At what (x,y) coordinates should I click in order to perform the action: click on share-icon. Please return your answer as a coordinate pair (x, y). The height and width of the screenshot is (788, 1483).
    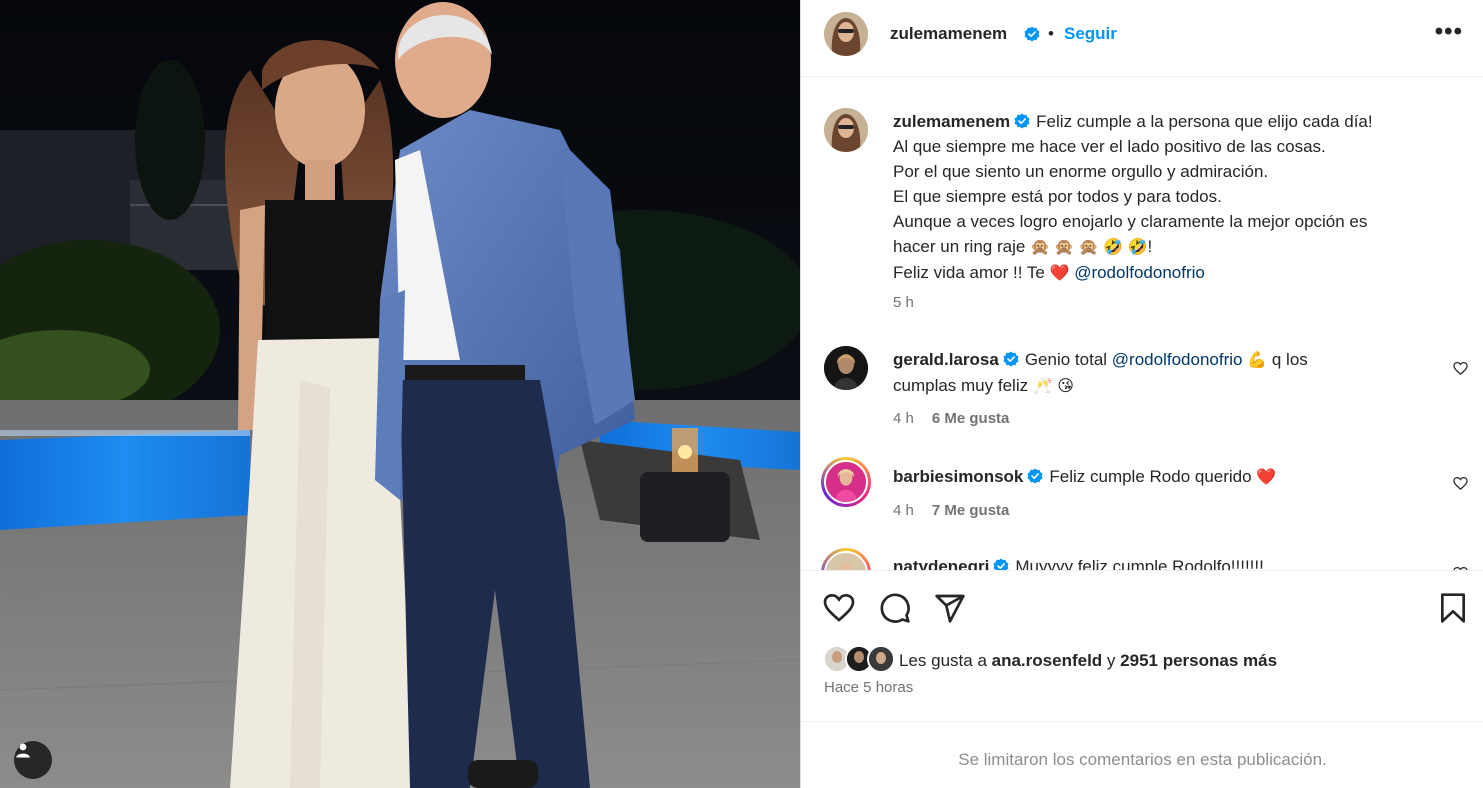
    Looking at the image, I should click on (950, 608).